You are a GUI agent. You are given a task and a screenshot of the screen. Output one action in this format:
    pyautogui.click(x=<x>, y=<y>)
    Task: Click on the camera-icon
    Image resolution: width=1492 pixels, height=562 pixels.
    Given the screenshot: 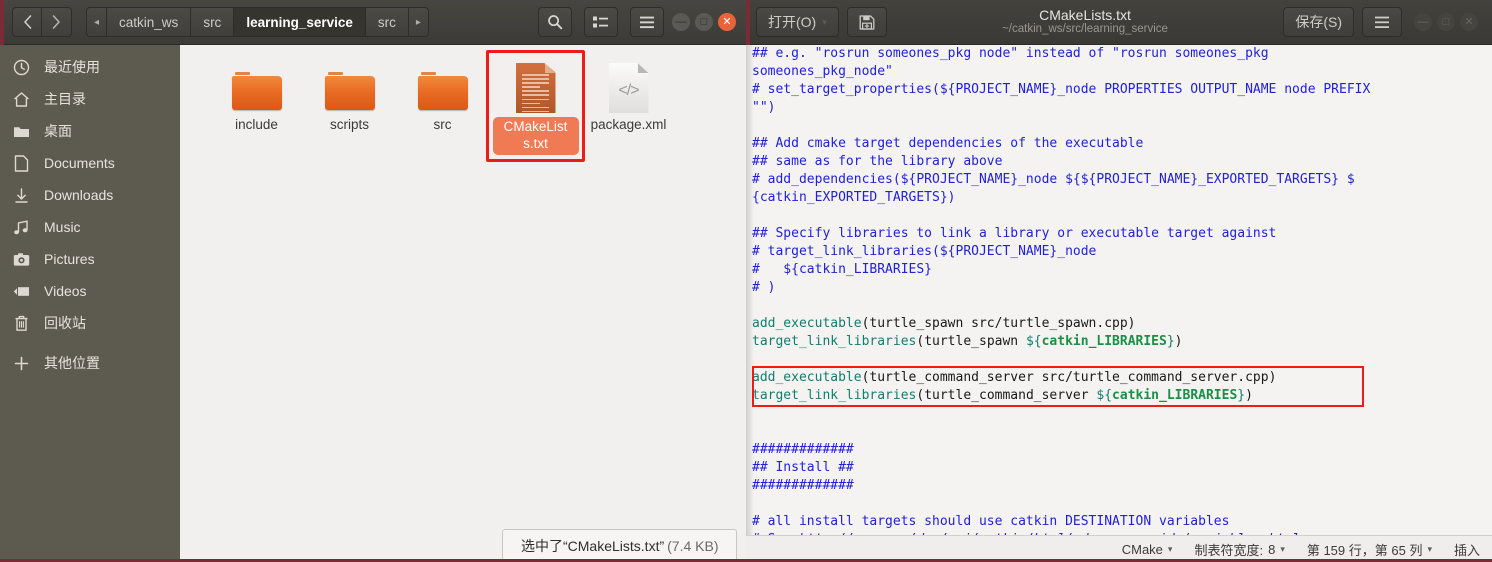 What is the action you would take?
    pyautogui.click(x=21, y=259)
    